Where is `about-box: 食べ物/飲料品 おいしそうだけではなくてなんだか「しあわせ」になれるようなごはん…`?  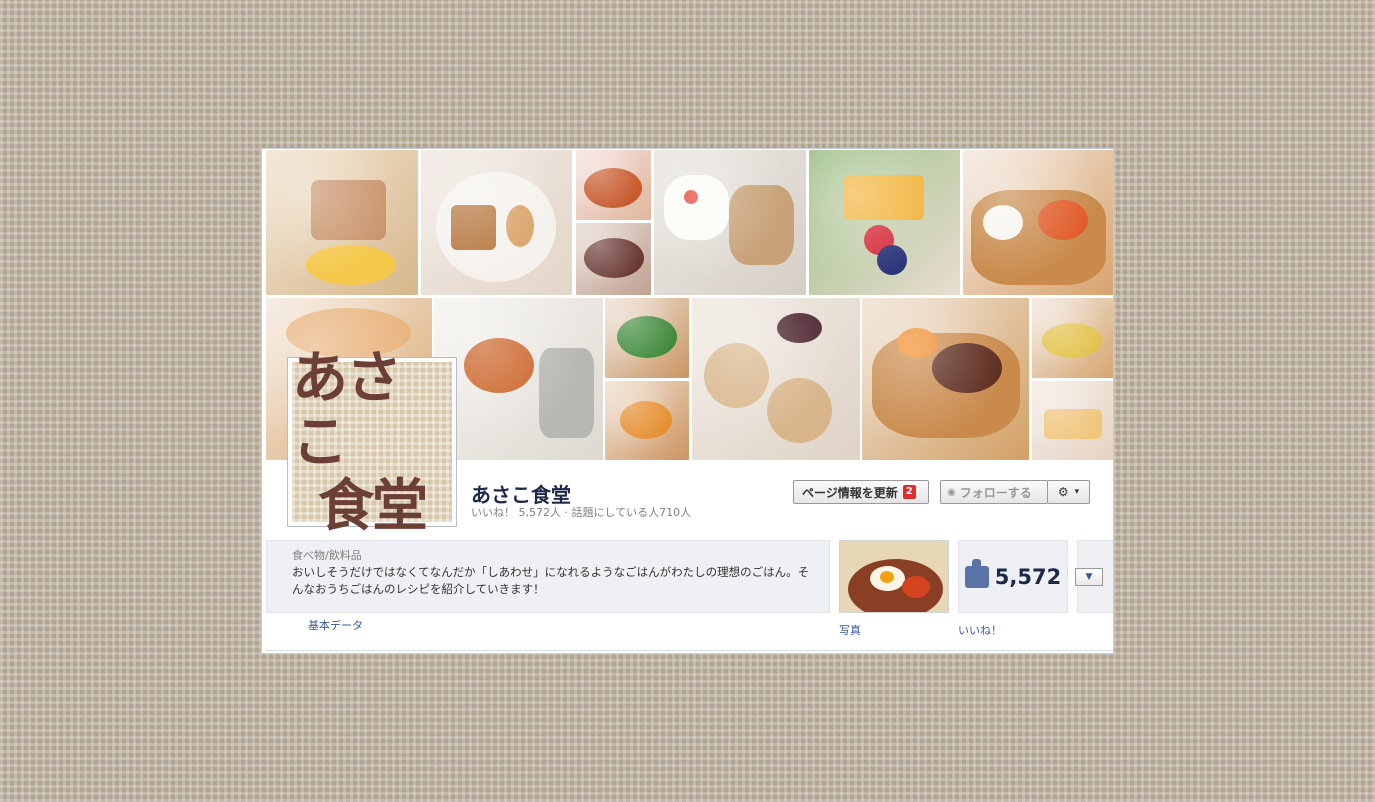 about-box: 食べ物/飲料品 おいしそうだけではなくてなんだか「しあわせ」になれるようなごはん… is located at coordinates (548, 576).